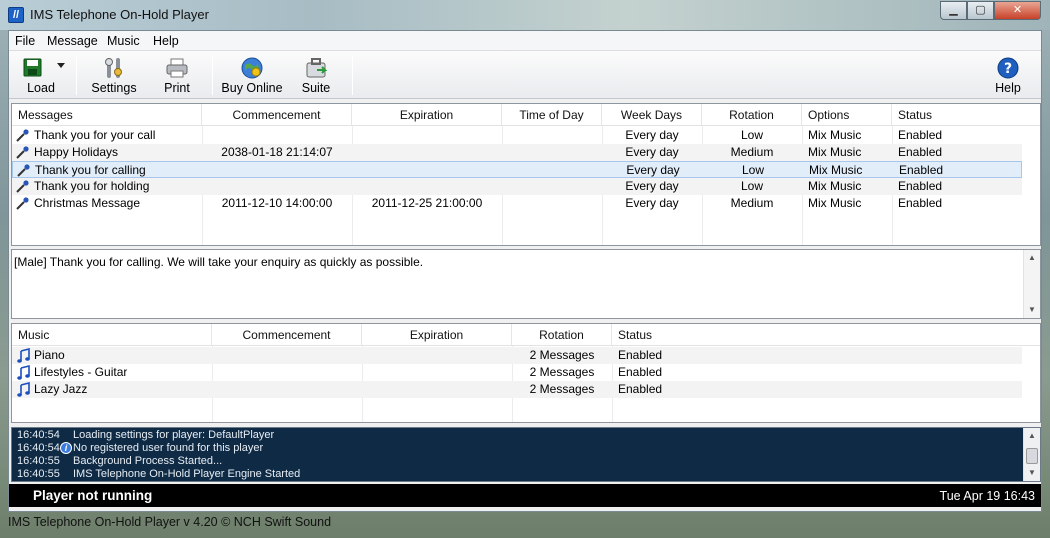 The height and width of the screenshot is (538, 1050). I want to click on column-options: Options, so click(847, 115).